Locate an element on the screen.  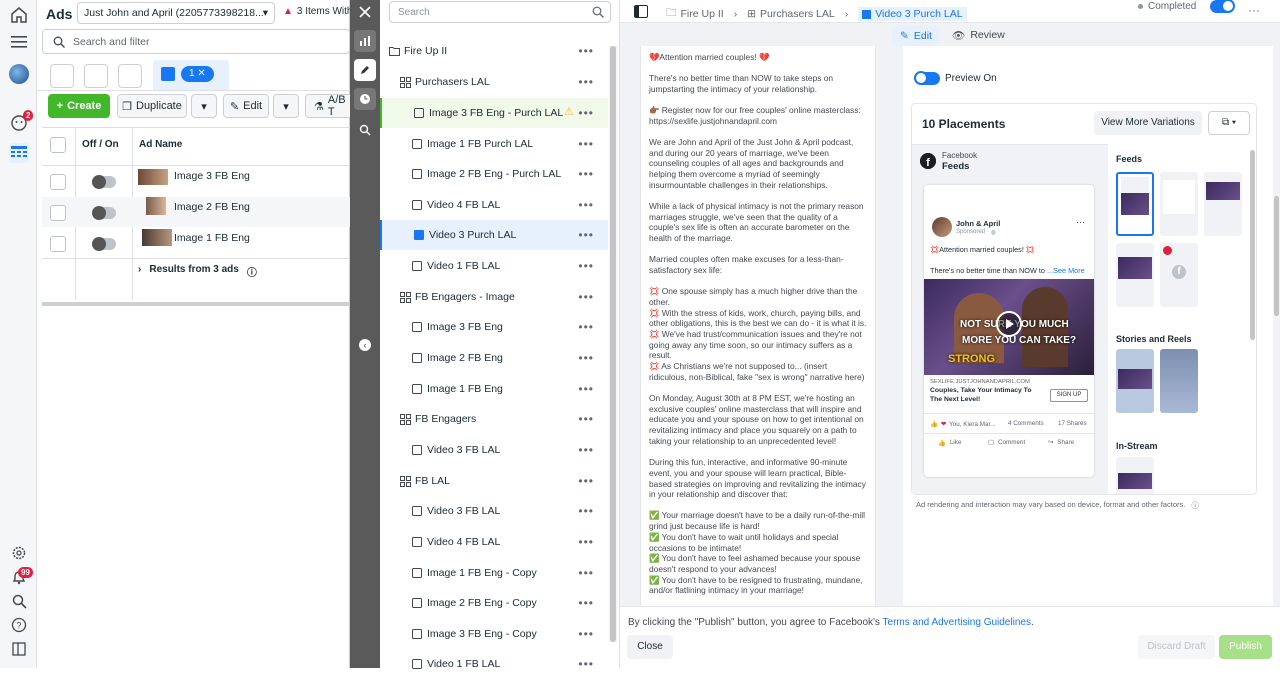
edit-button: ✎ Edit is located at coordinates (246, 106).